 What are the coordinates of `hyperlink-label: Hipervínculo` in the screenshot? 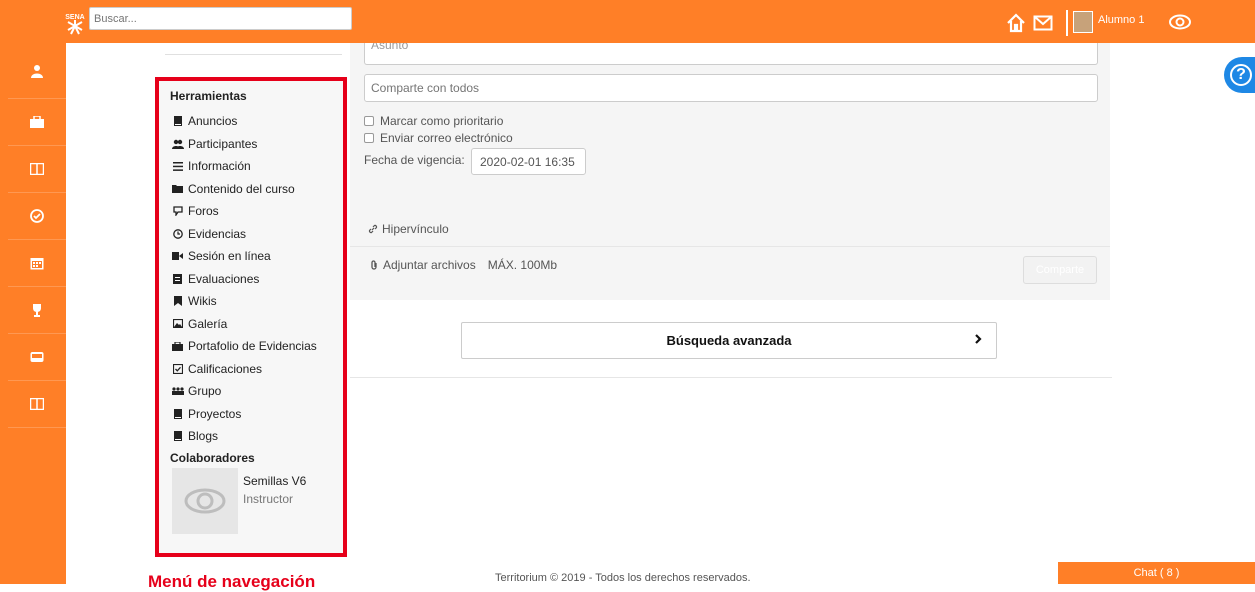 It's located at (415, 229).